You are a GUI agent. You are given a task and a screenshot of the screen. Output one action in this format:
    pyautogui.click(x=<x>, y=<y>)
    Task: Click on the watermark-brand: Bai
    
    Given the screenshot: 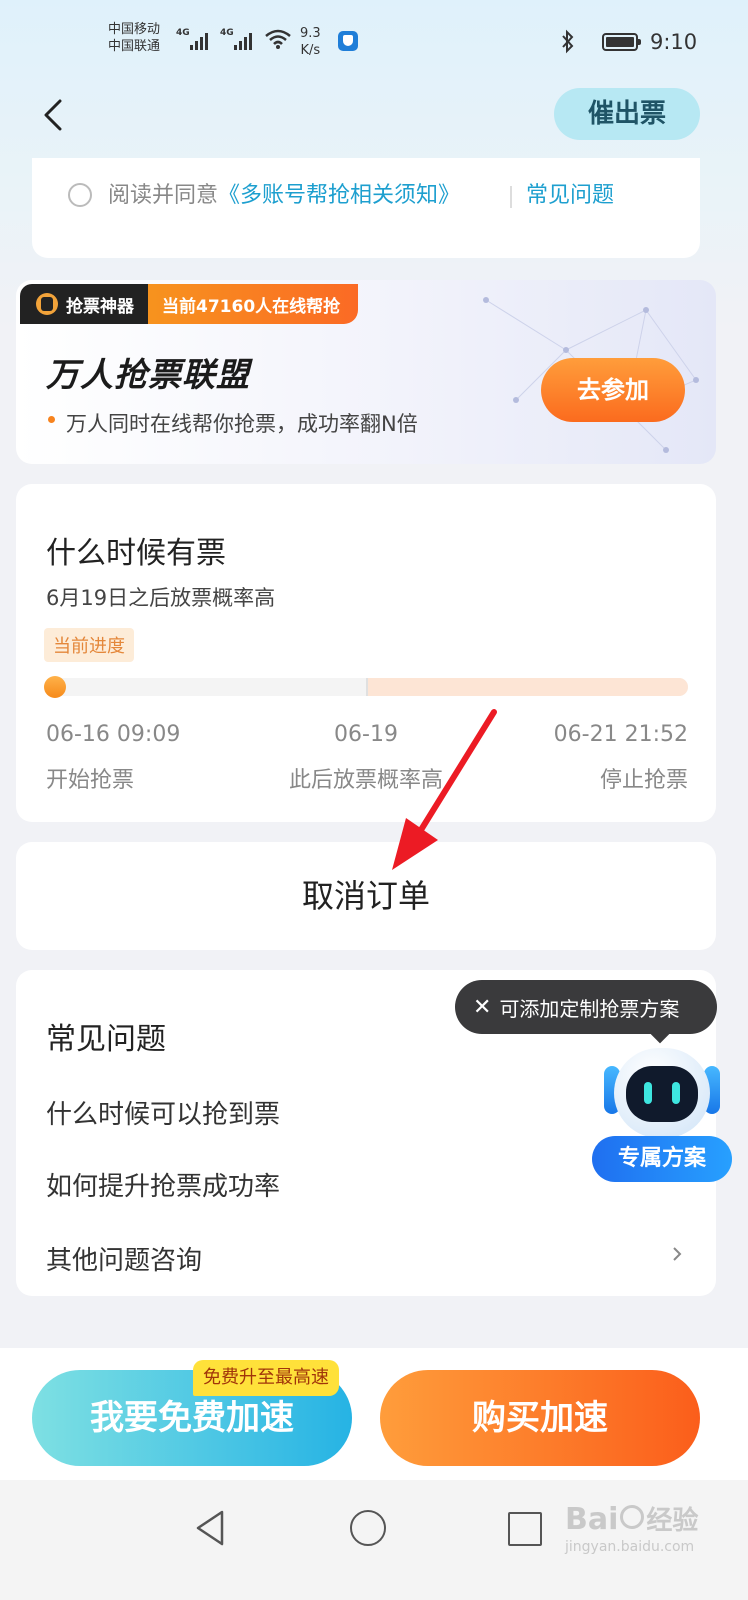 What is the action you would take?
    pyautogui.click(x=592, y=1519)
    